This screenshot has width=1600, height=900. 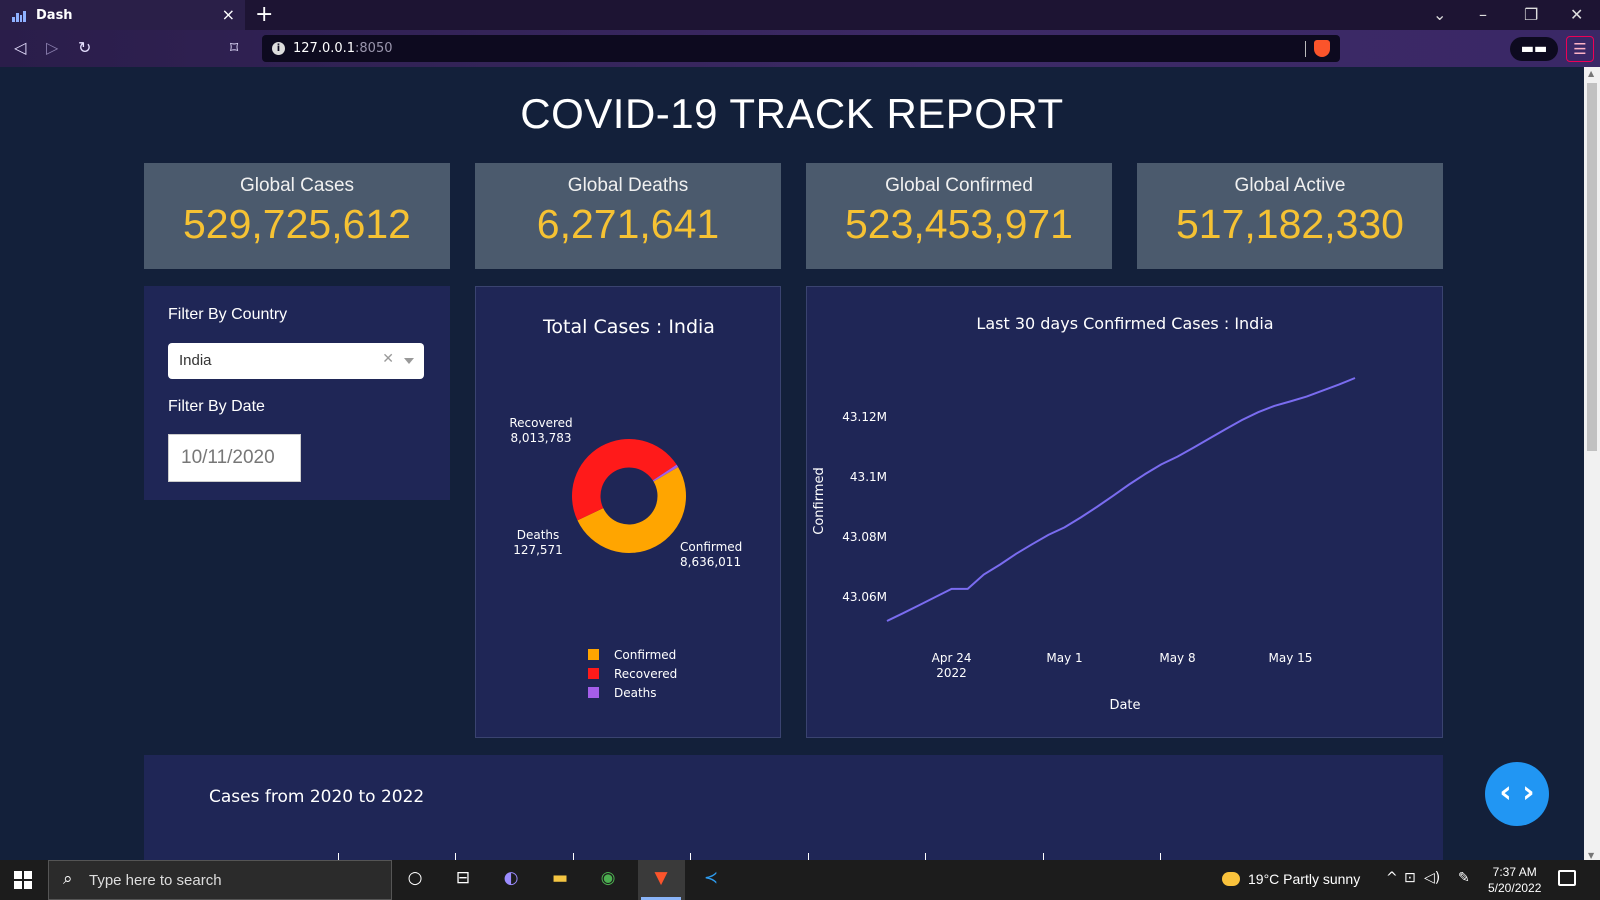 What do you see at coordinates (1514, 880) in the screenshot?
I see `taskbar-clock: 7:37 AM 5/20/2022` at bounding box center [1514, 880].